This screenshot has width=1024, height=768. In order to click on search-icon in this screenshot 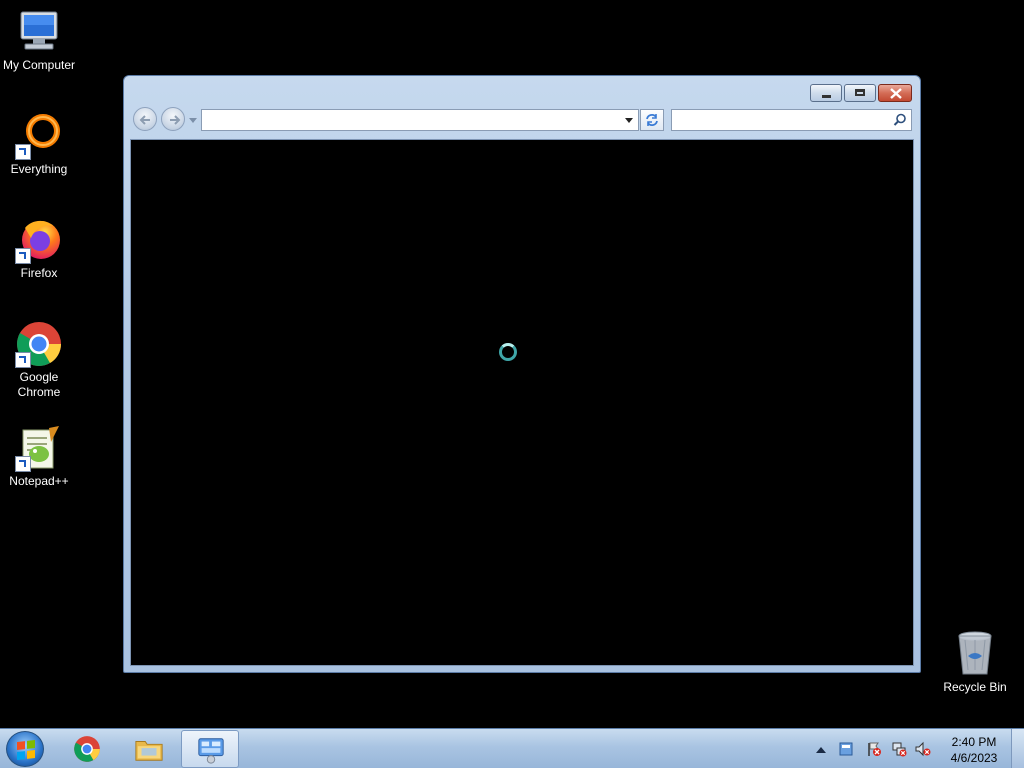, I will do `click(900, 120)`.